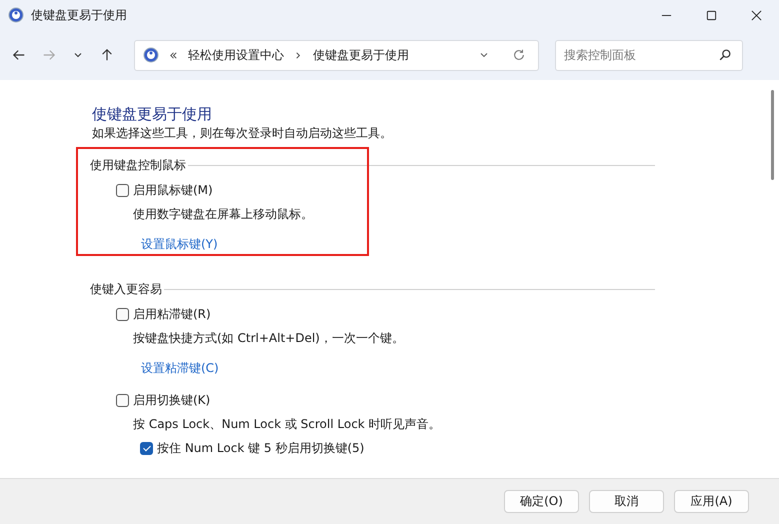 The height and width of the screenshot is (524, 779). I want to click on settings-link: 设置鼠标键(Y), so click(179, 244).